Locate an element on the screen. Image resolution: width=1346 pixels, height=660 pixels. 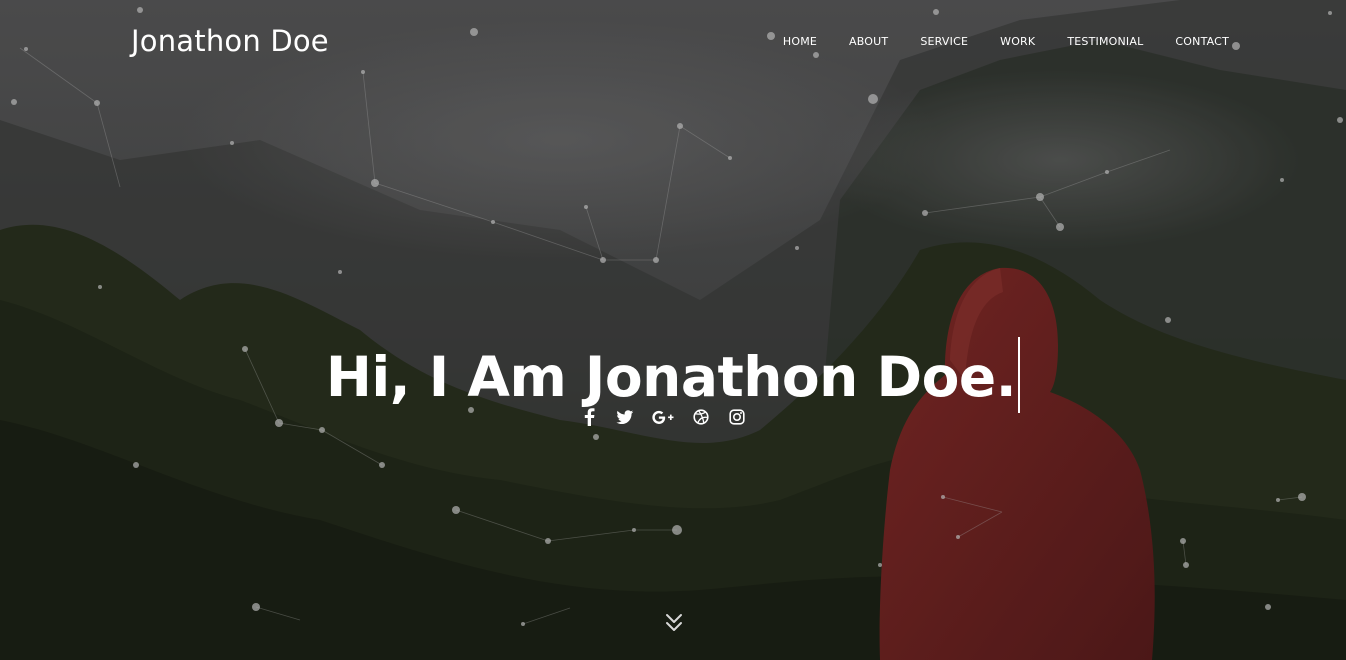
nav-item-testimonial: TESTIMONIAL is located at coordinates (1105, 41).